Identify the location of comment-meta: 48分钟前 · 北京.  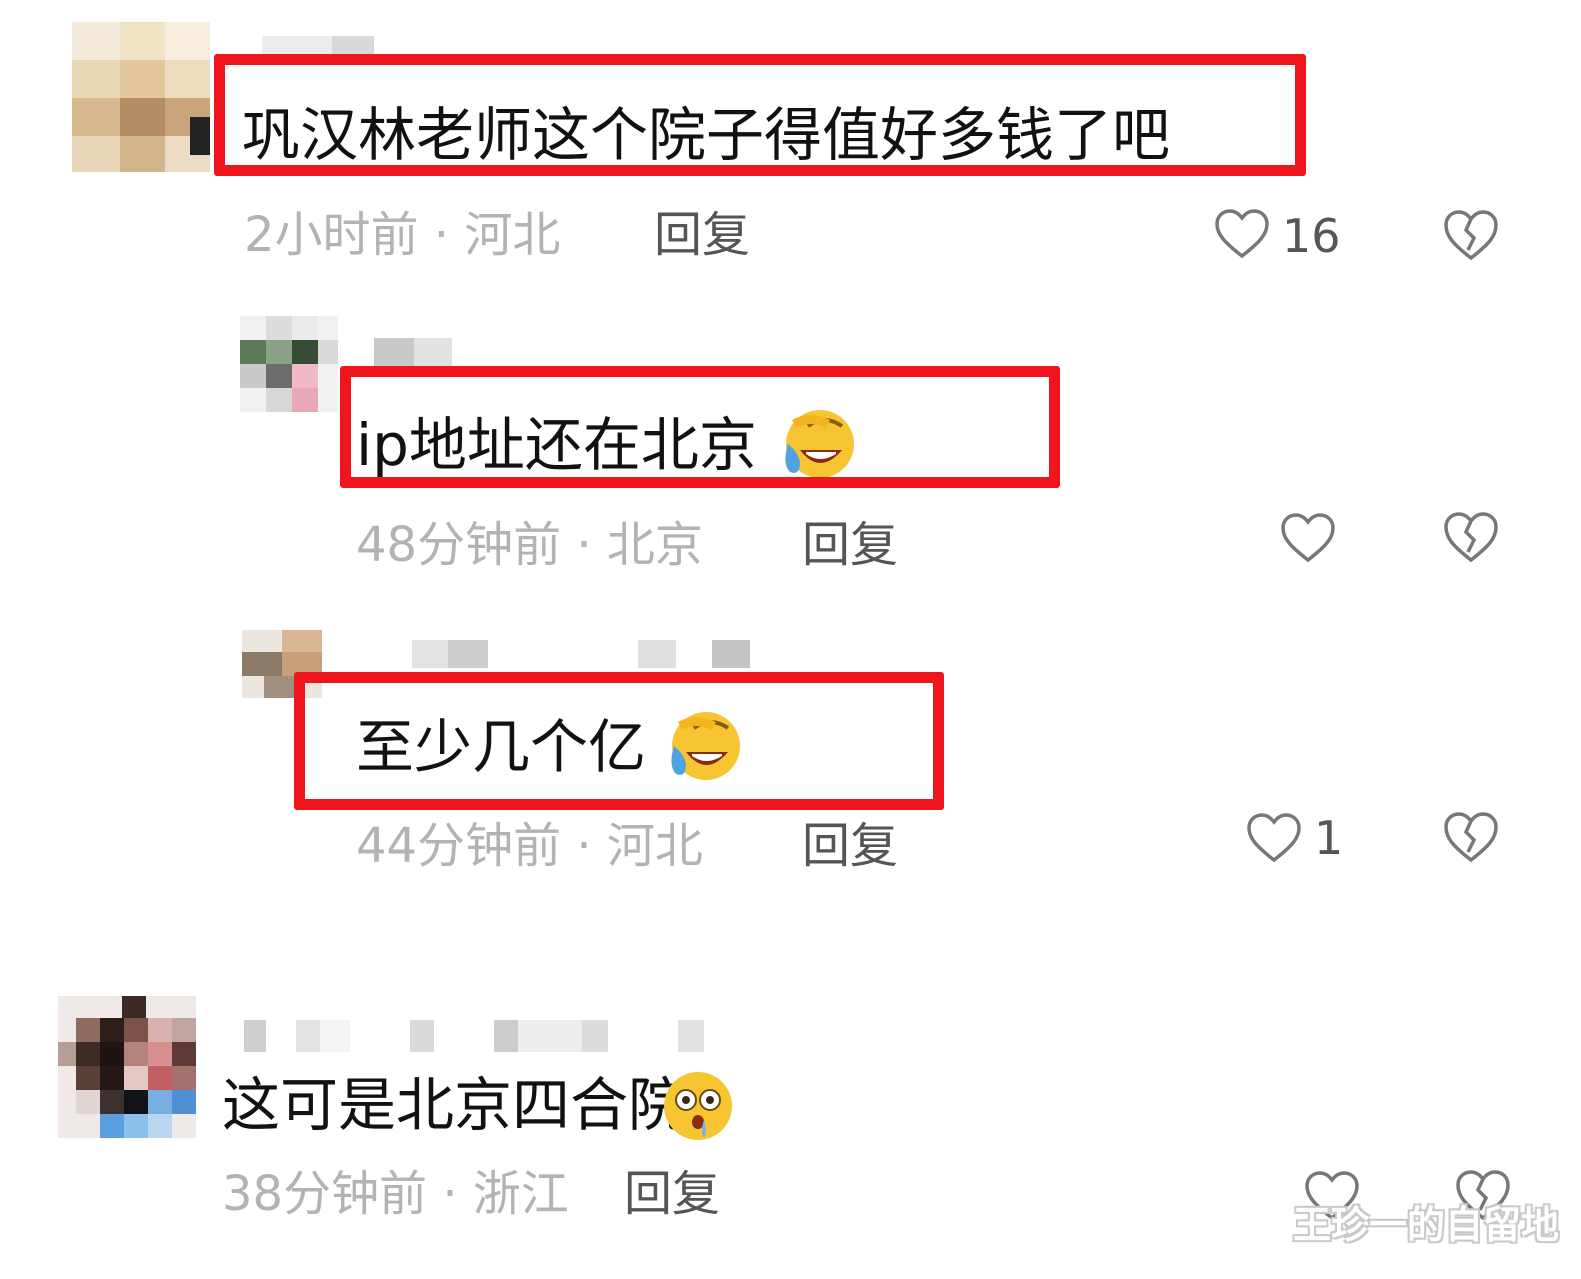
(529, 545).